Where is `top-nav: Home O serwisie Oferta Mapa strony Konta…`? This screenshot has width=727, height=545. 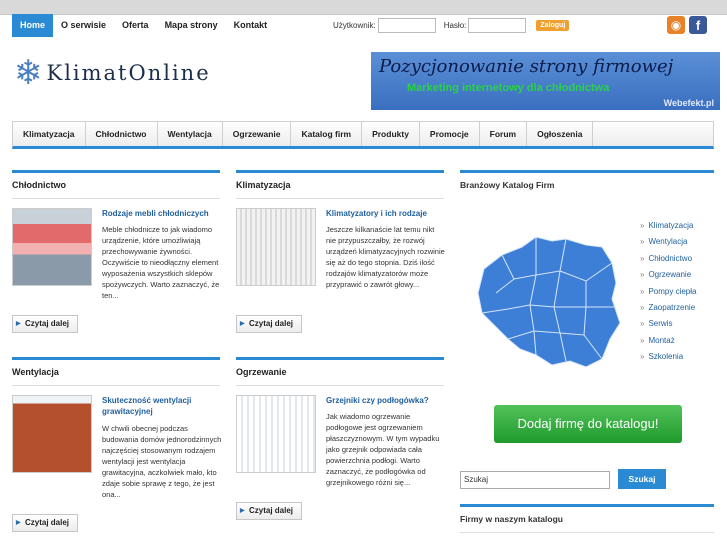 top-nav: Home O serwisie Oferta Mapa strony Konta… is located at coordinates (143, 25).